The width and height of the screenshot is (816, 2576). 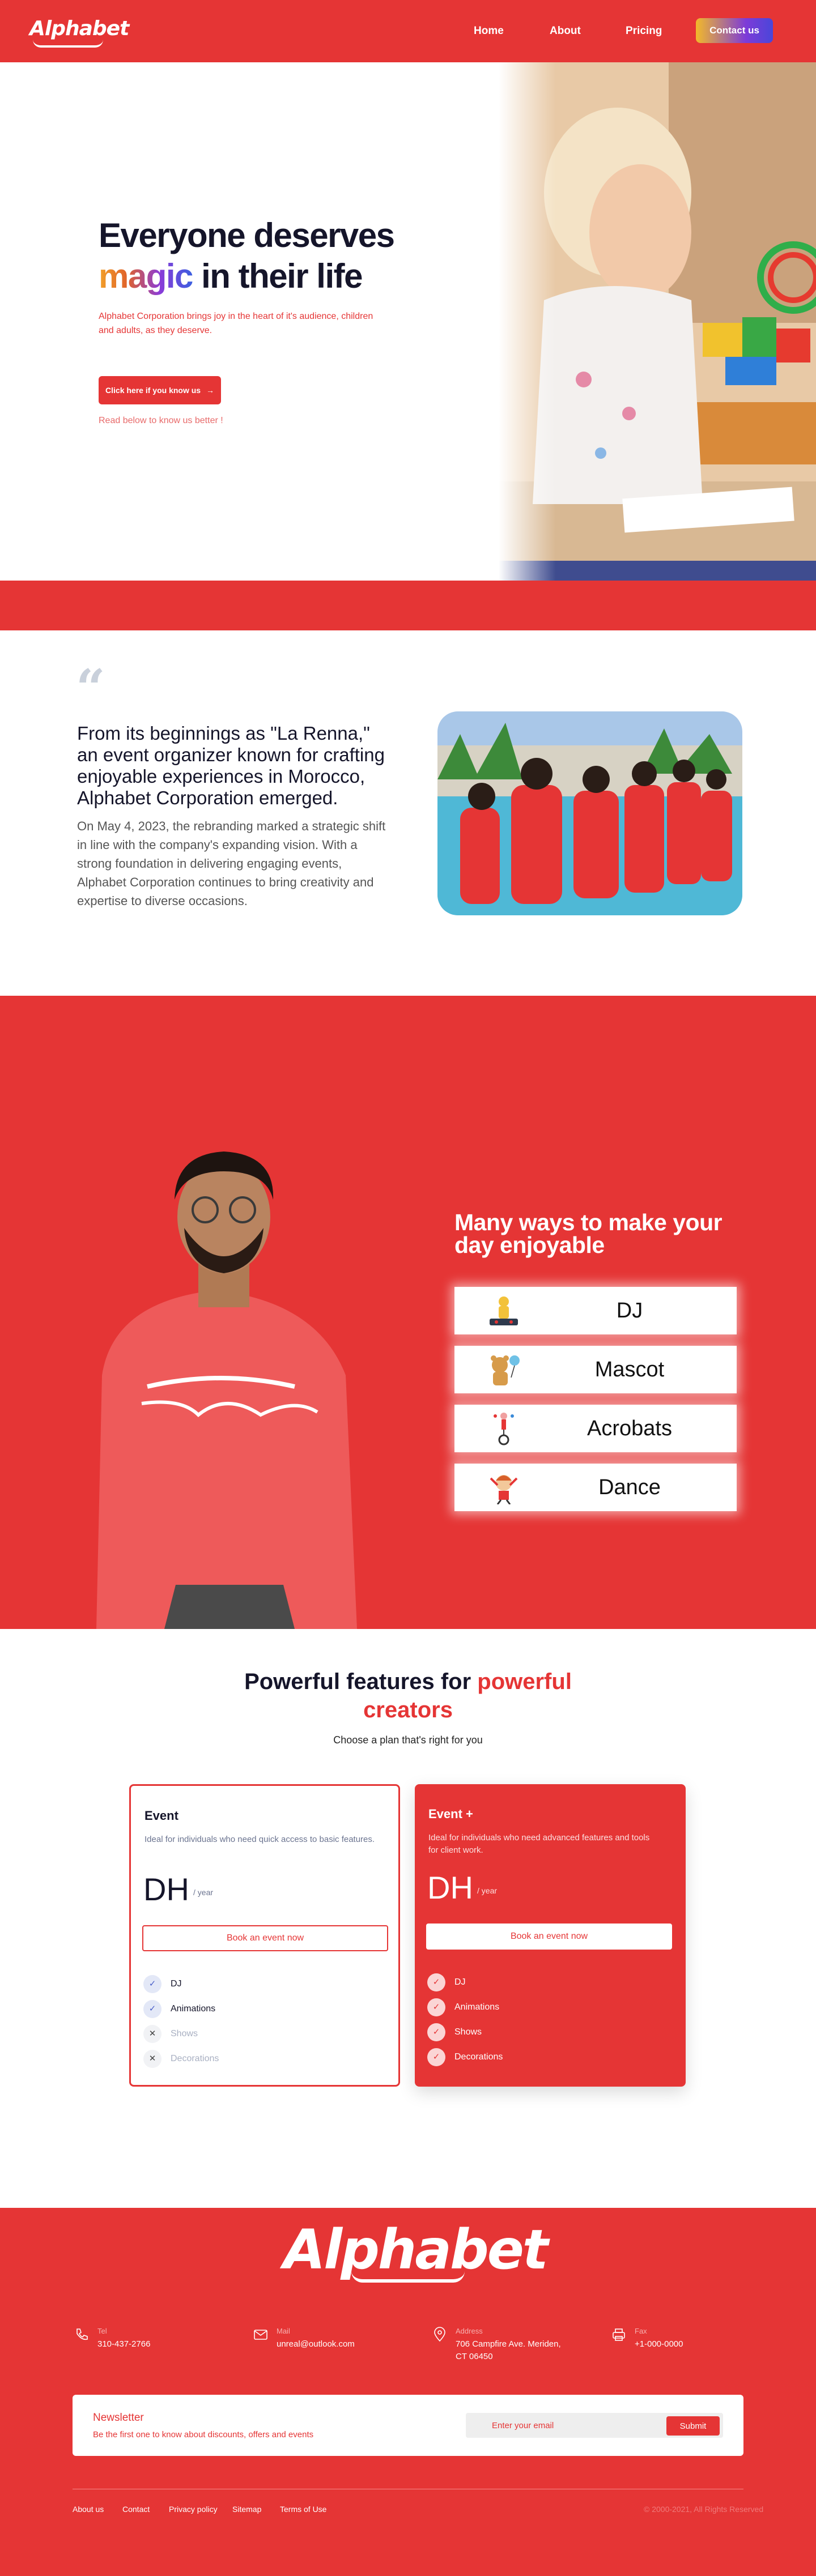 I want to click on top-navbar: Alphabet Home About Pricing Contact us, so click(x=408, y=31).